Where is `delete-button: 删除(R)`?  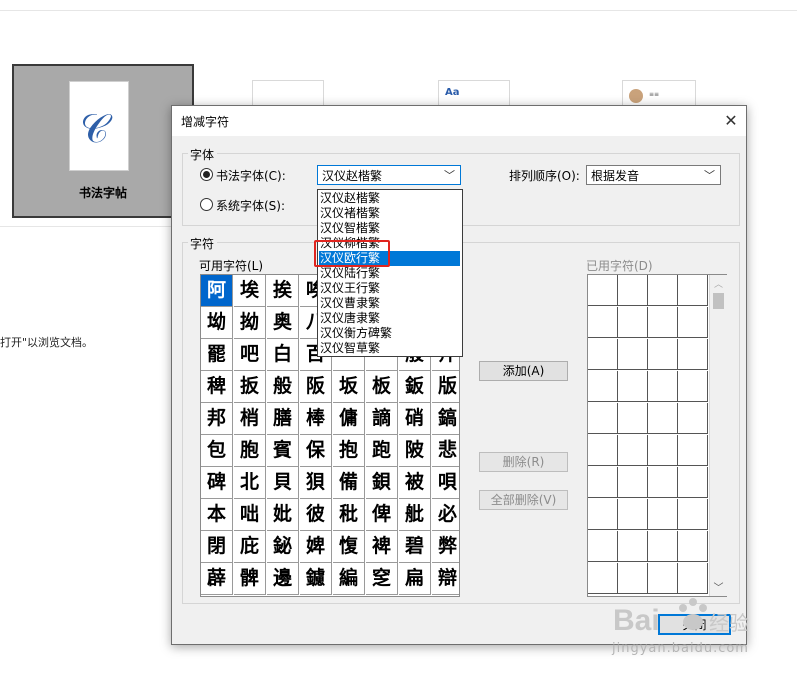 delete-button: 删除(R) is located at coordinates (523, 462).